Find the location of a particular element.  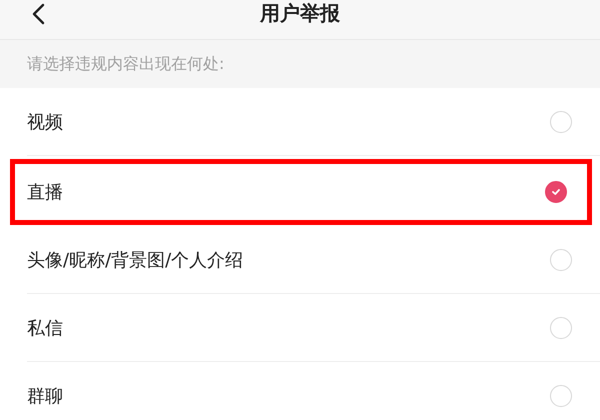

prompt-text: 请选择违规内容出现在何处: is located at coordinates (125, 64).